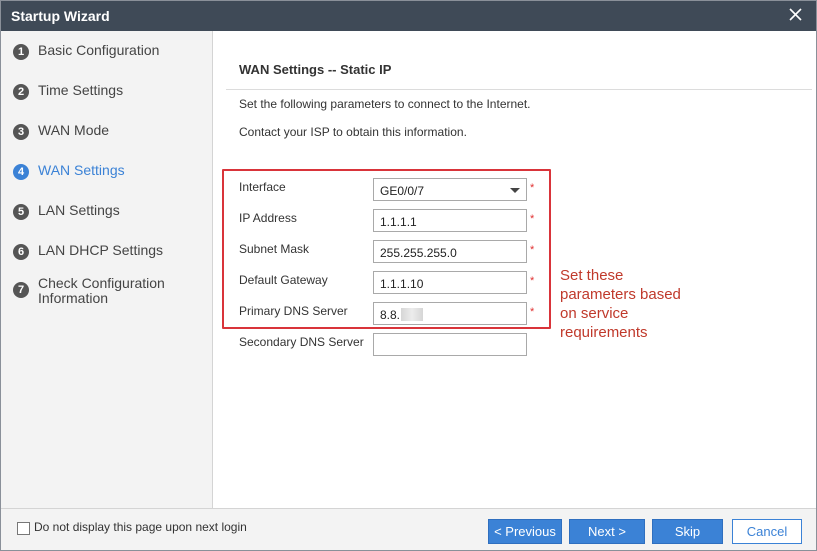 The height and width of the screenshot is (551, 817). I want to click on step-number-icon: 6, so click(21, 252).